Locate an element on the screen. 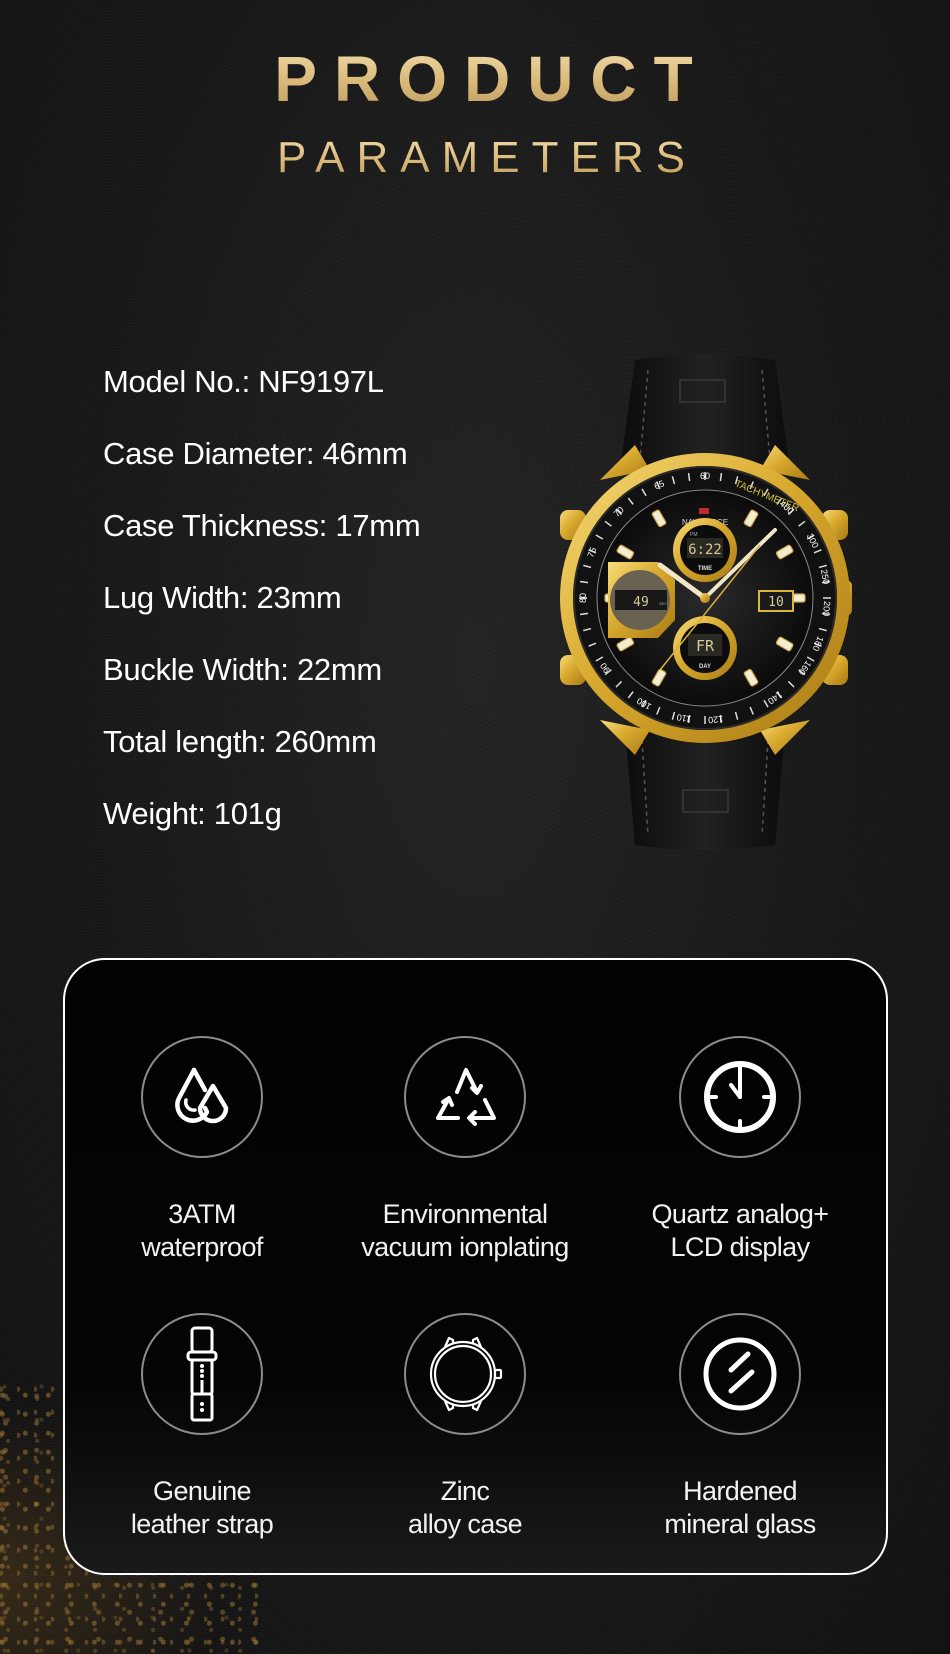  subdial-time: 6:22 PM TIME is located at coordinates (705, 550).